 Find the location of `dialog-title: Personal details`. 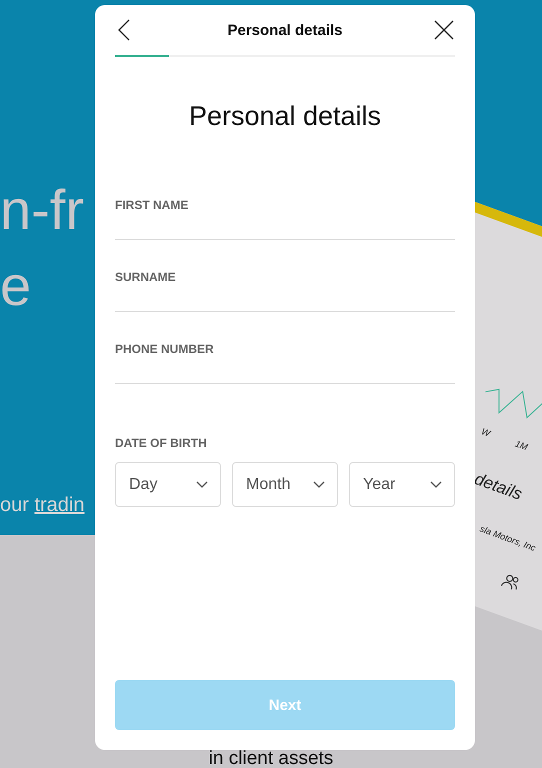

dialog-title: Personal details is located at coordinates (285, 30).